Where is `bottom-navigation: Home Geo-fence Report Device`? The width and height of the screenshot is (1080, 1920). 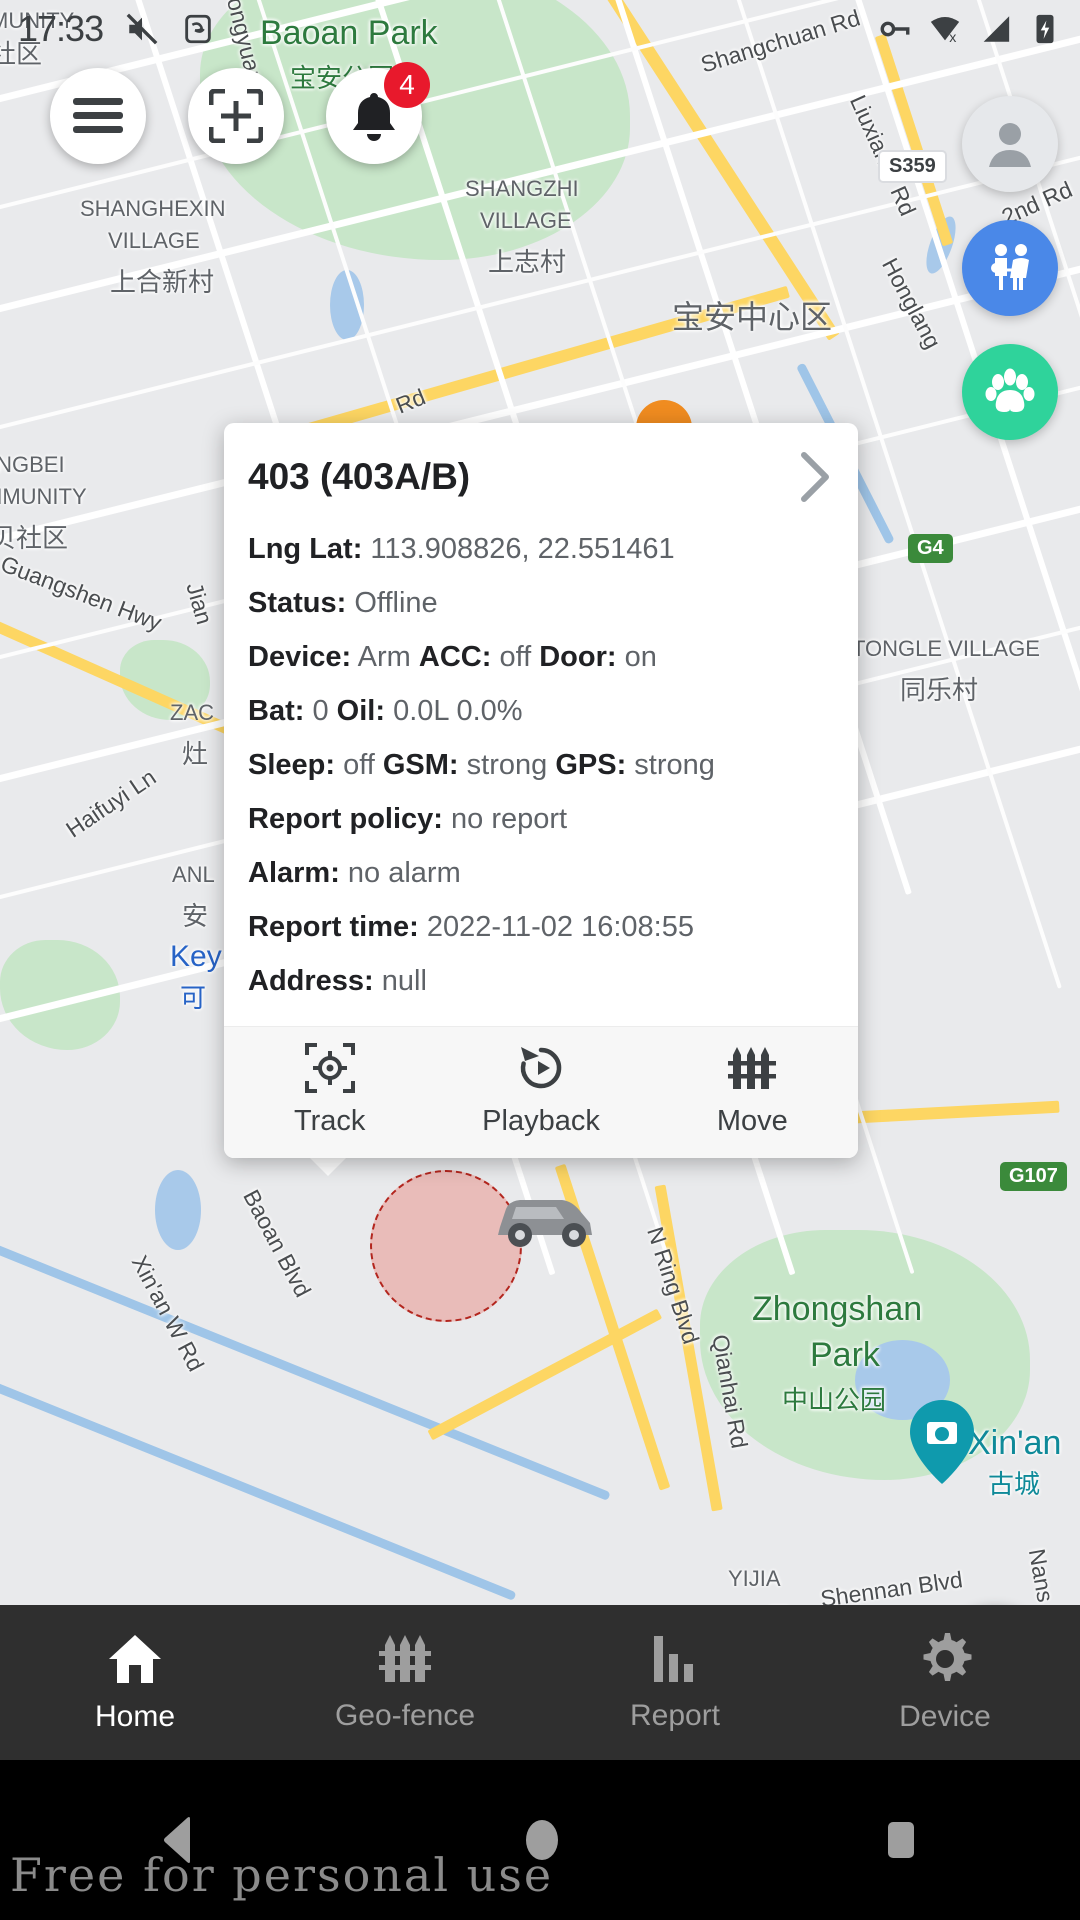
bottom-navigation: Home Geo-fence Report Device is located at coordinates (540, 1682).